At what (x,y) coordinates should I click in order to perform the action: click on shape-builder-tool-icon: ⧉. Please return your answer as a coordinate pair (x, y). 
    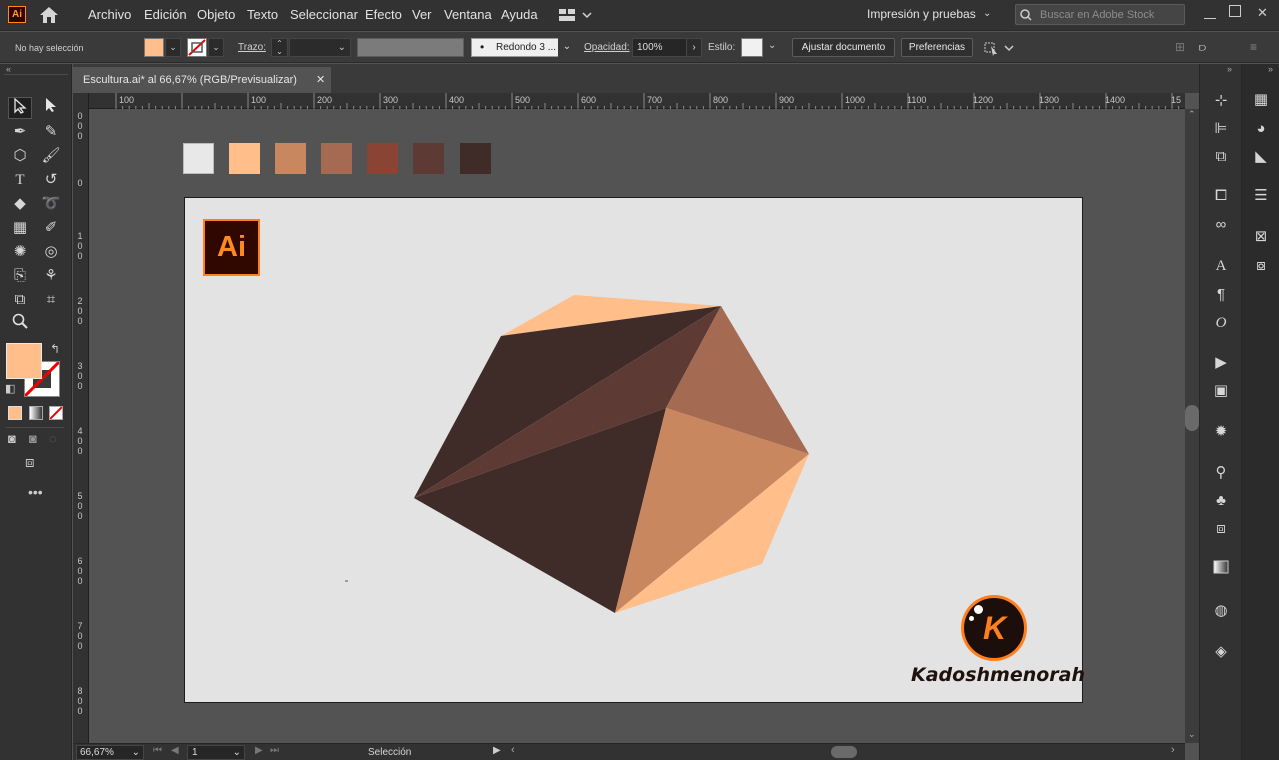
    Looking at the image, I should click on (20, 300).